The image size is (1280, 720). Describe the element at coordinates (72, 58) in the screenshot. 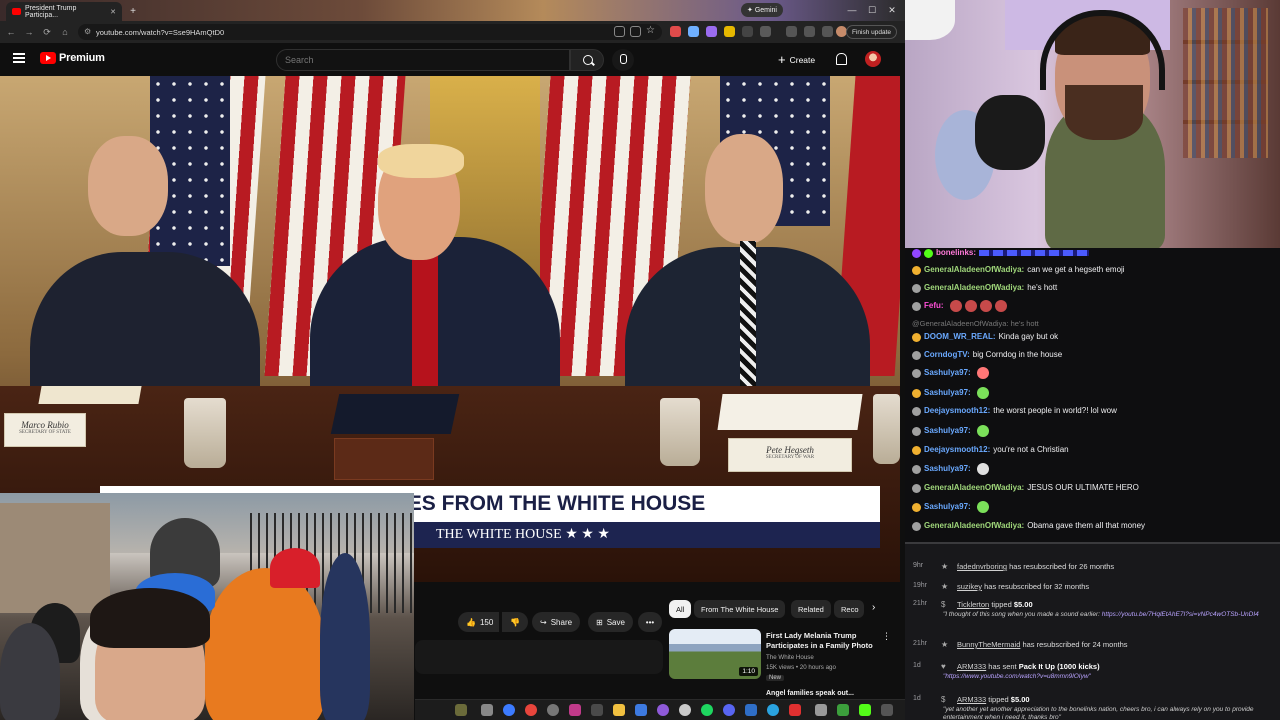

I see `youtube-premium-logo: Premium` at that location.